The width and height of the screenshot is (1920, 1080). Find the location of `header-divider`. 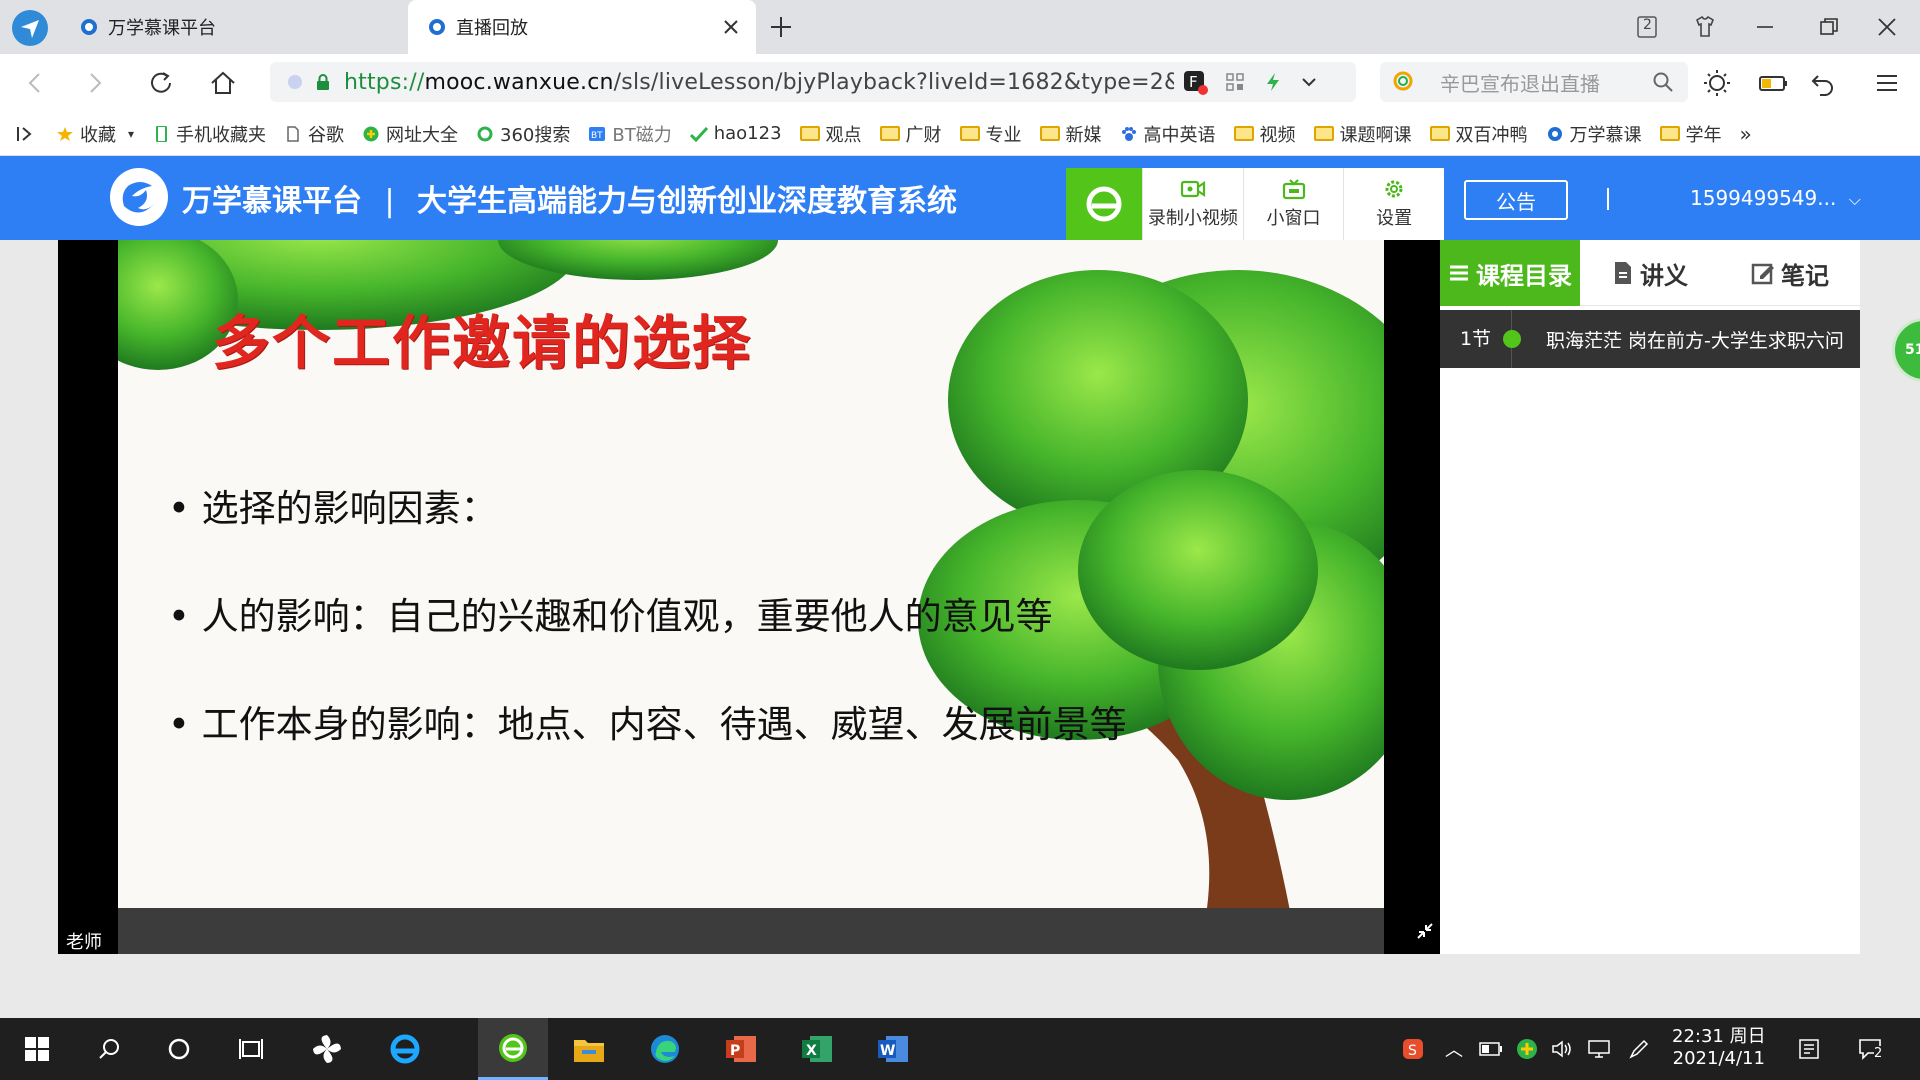

header-divider is located at coordinates (1608, 199).